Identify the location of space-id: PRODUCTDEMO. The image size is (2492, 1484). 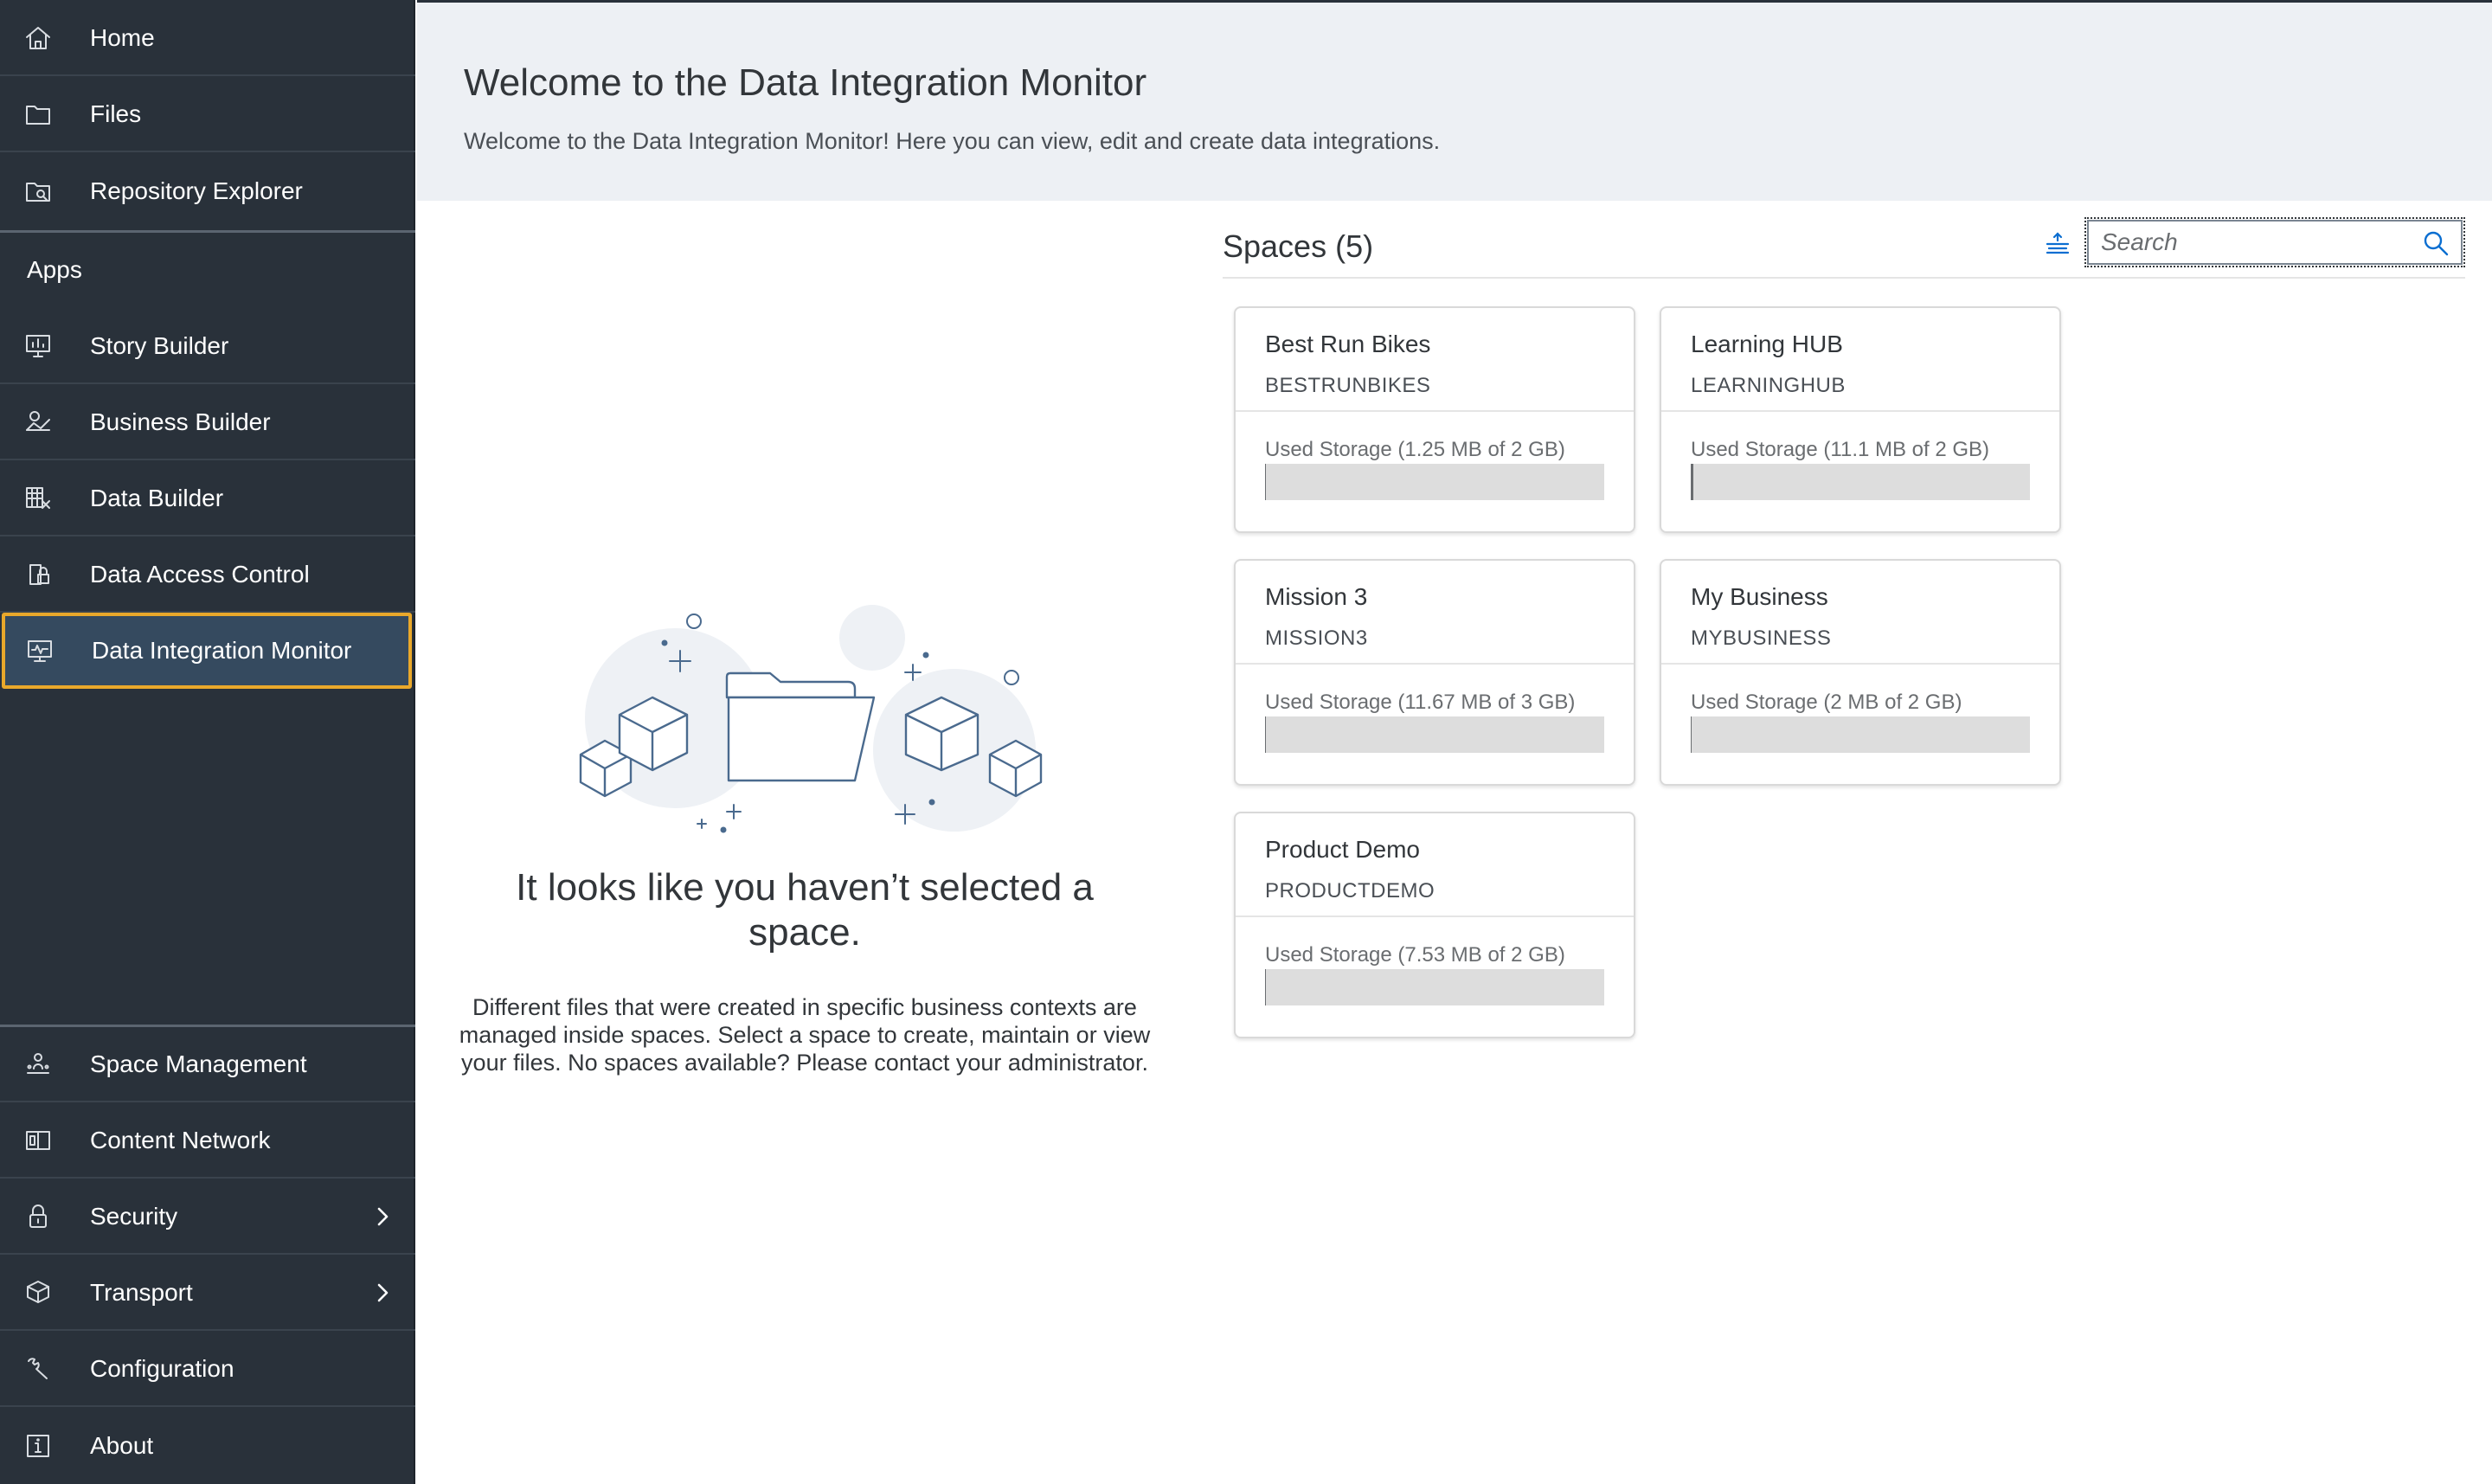
(1350, 891).